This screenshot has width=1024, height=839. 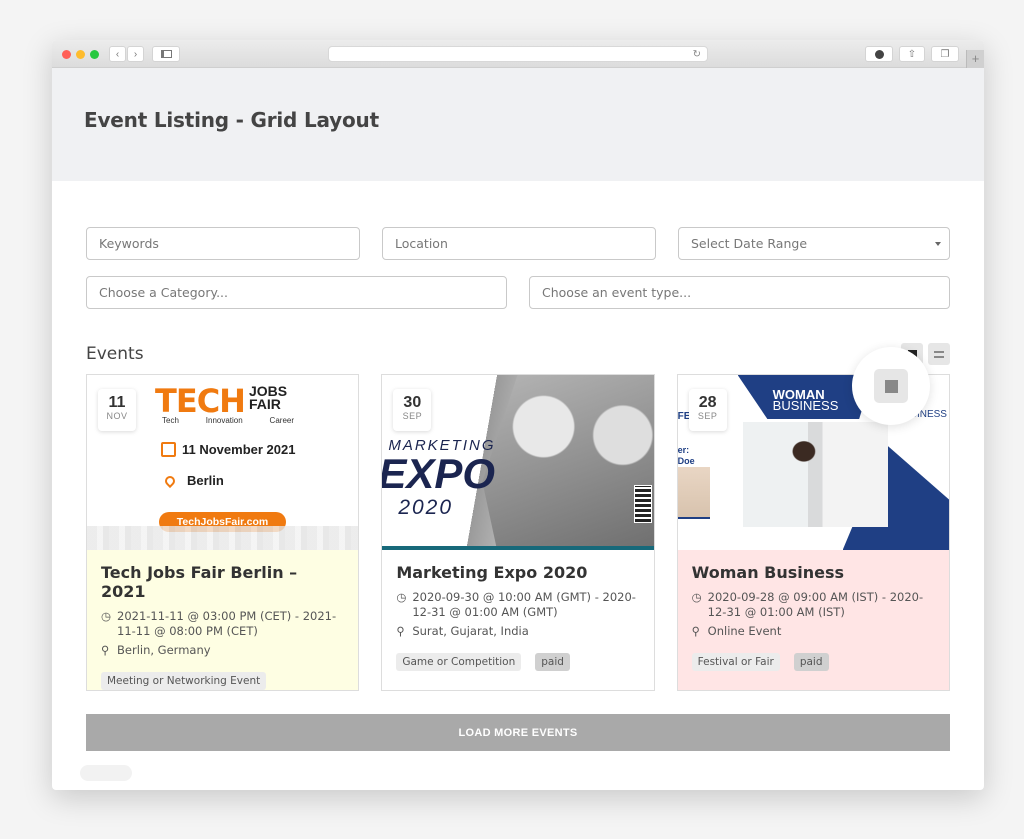 I want to click on caret-down-icon, so click(x=938, y=244).